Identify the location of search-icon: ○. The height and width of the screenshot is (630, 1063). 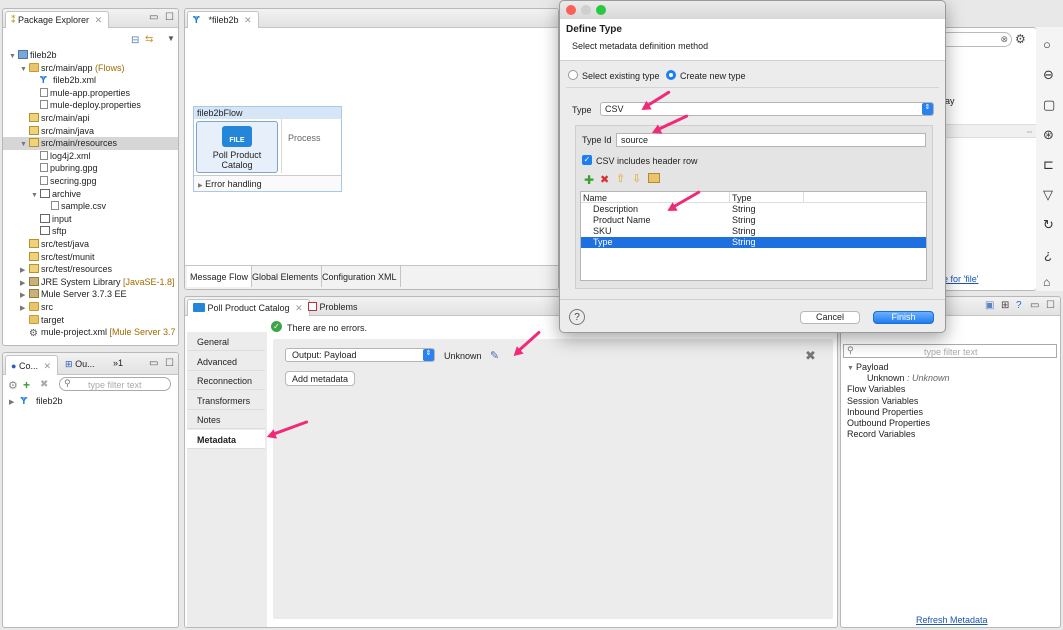
(1047, 44).